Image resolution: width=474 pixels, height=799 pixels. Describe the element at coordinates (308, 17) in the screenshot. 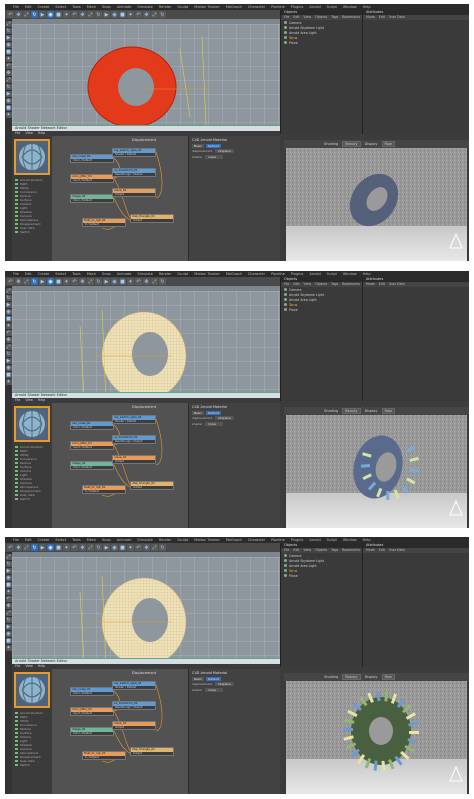

I see `object-menu-item: View` at that location.